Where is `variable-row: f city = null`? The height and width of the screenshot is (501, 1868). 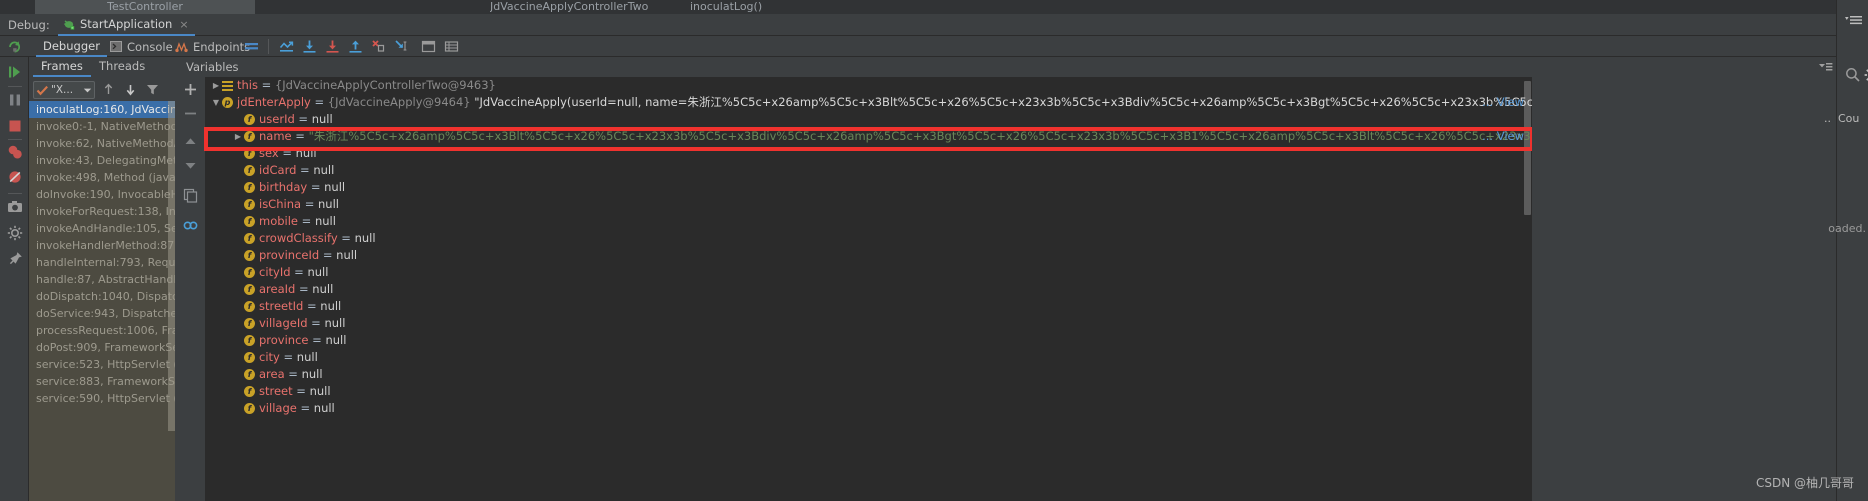 variable-row: f city = null is located at coordinates (869, 357).